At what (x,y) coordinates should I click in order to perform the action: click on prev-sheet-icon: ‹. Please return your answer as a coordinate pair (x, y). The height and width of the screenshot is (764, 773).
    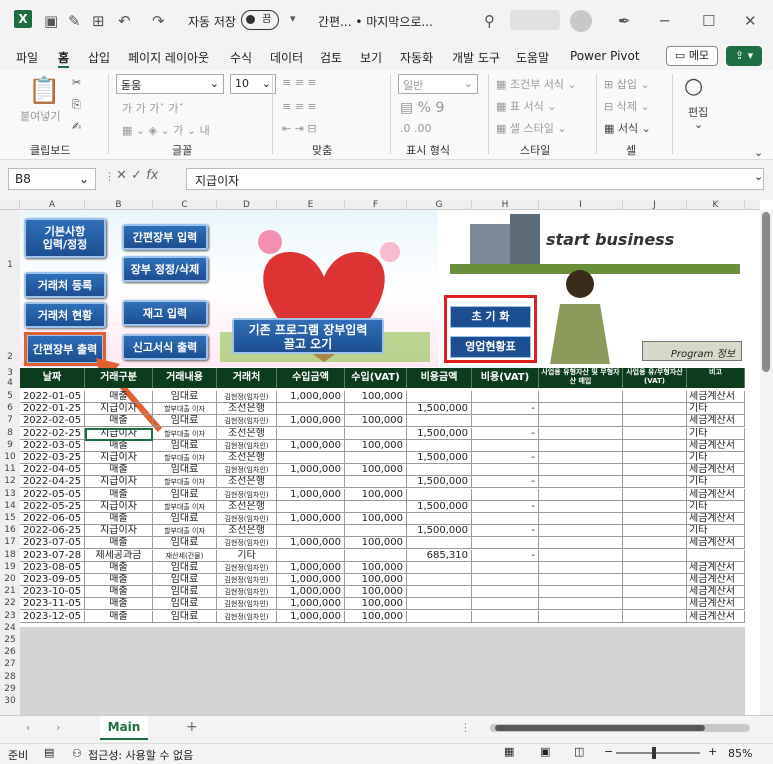
    Looking at the image, I should click on (28, 727).